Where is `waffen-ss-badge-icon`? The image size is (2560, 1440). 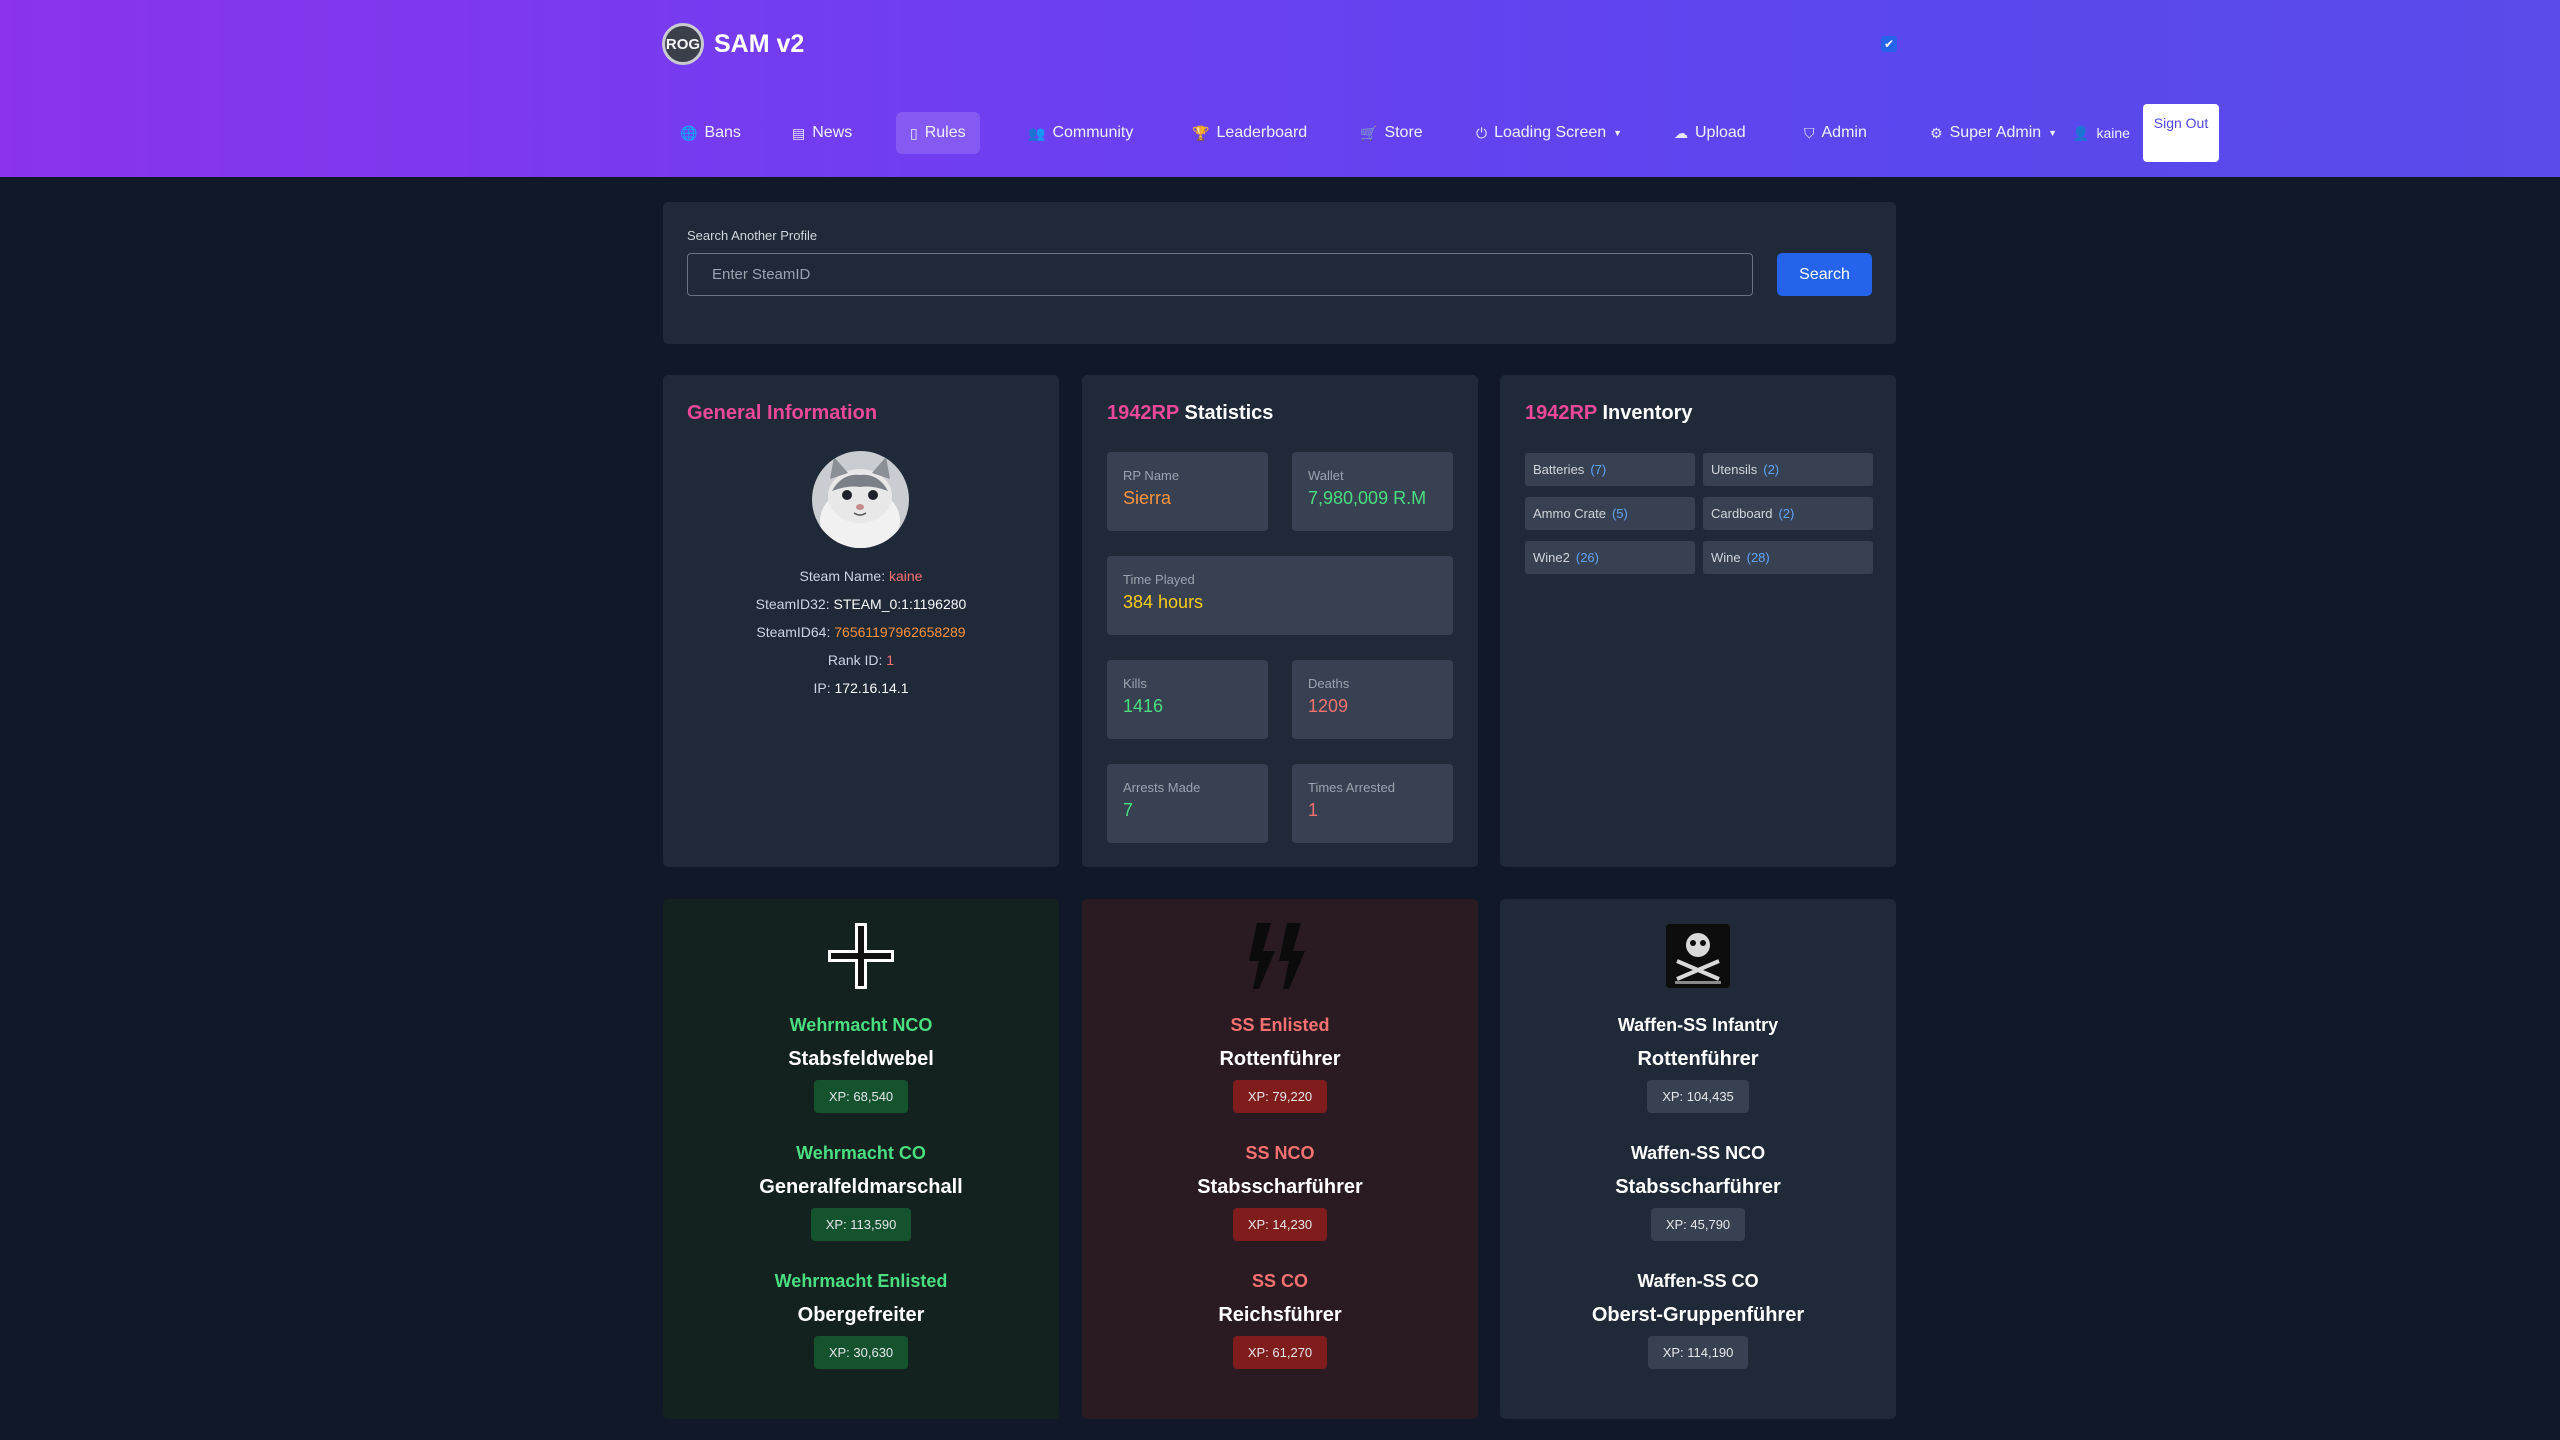 waffen-ss-badge-icon is located at coordinates (1698, 956).